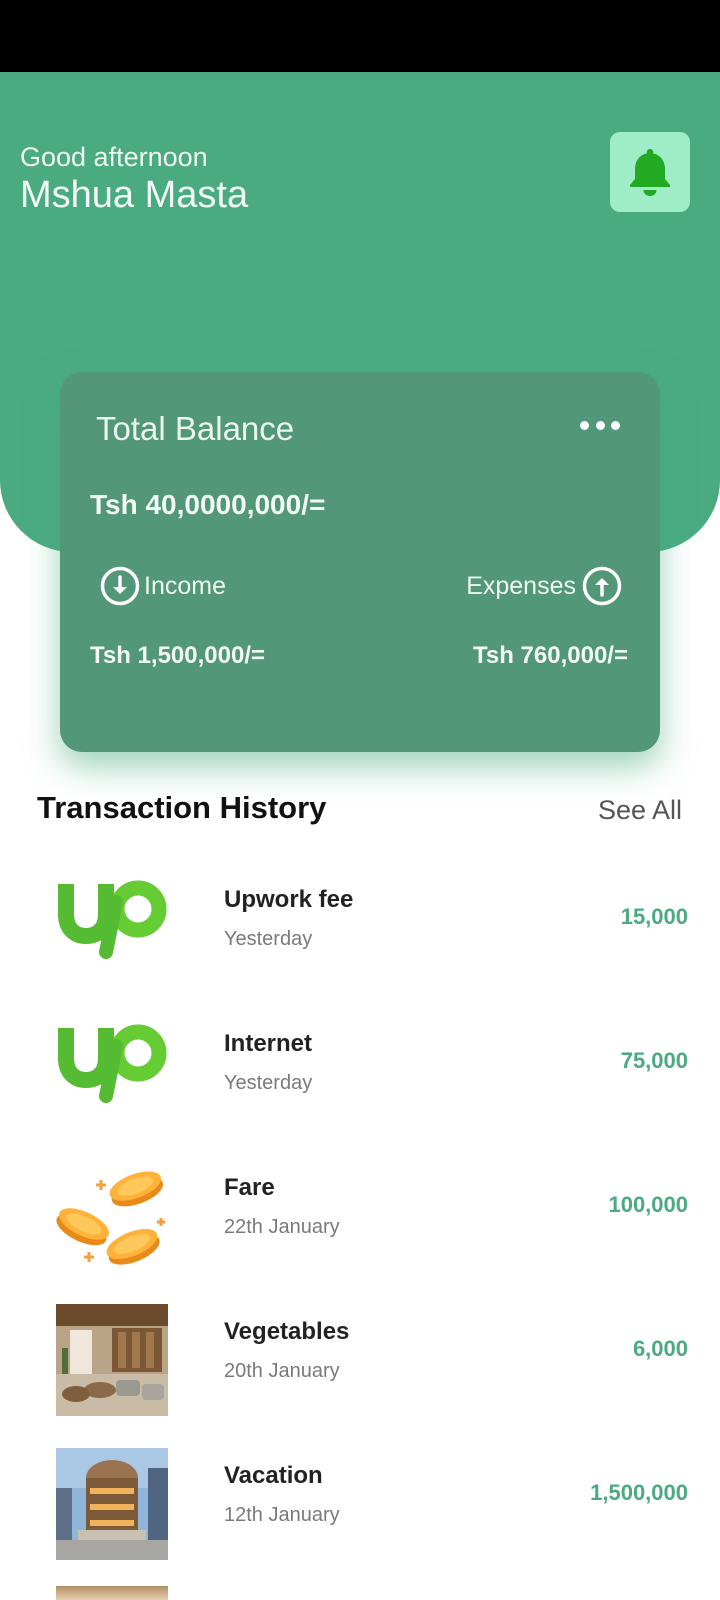 This screenshot has width=720, height=1600. Describe the element at coordinates (208, 504) in the screenshot. I see `total-balance-amount: Tsh 40,0000,000/=` at that location.